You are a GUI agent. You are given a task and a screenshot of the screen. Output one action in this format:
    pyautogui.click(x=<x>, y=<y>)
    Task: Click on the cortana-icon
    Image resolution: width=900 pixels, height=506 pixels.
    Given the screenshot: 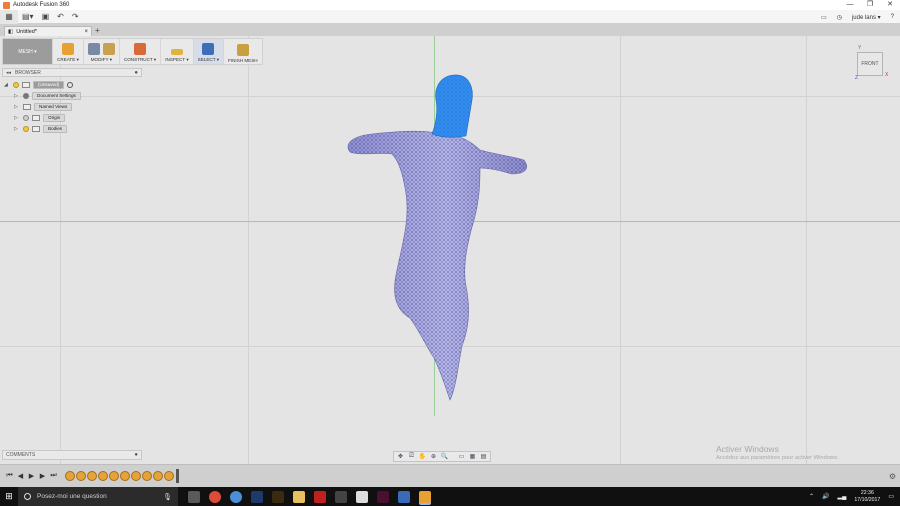 What is the action you would take?
    pyautogui.click(x=27, y=496)
    